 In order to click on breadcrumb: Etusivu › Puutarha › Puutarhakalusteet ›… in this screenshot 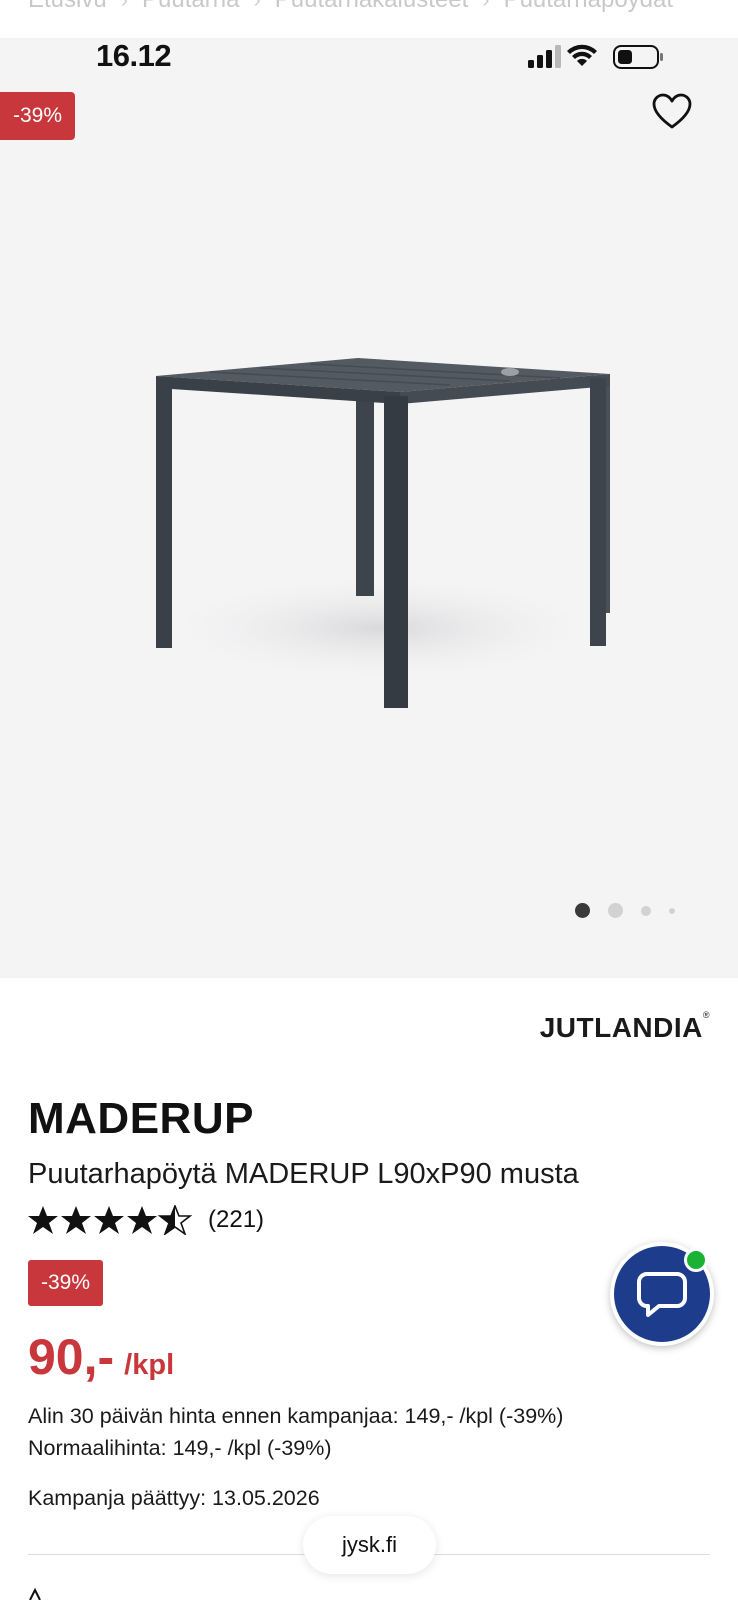, I will do `click(383, 7)`.